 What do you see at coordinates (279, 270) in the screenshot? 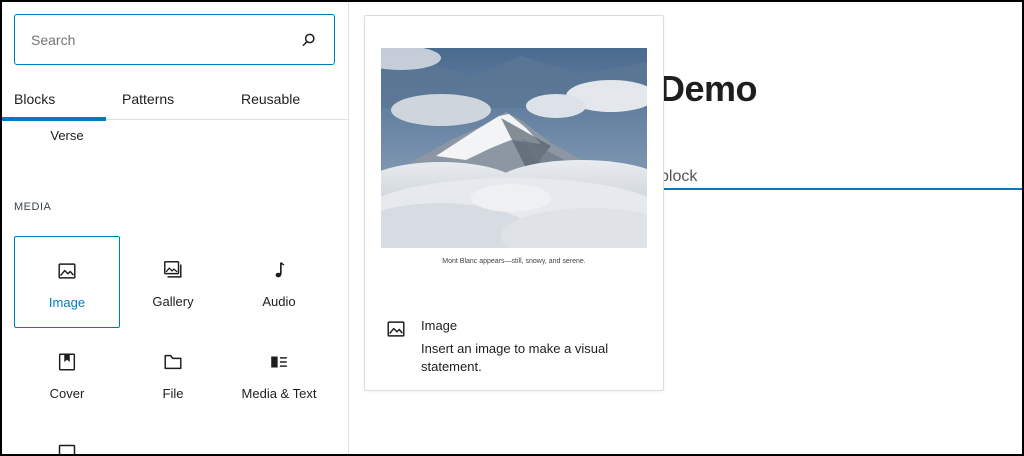
I see `audio-icon` at bounding box center [279, 270].